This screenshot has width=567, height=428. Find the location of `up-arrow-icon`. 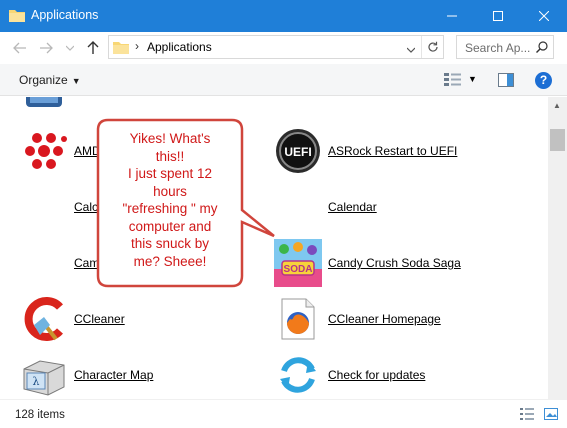

up-arrow-icon is located at coordinates (93, 48).